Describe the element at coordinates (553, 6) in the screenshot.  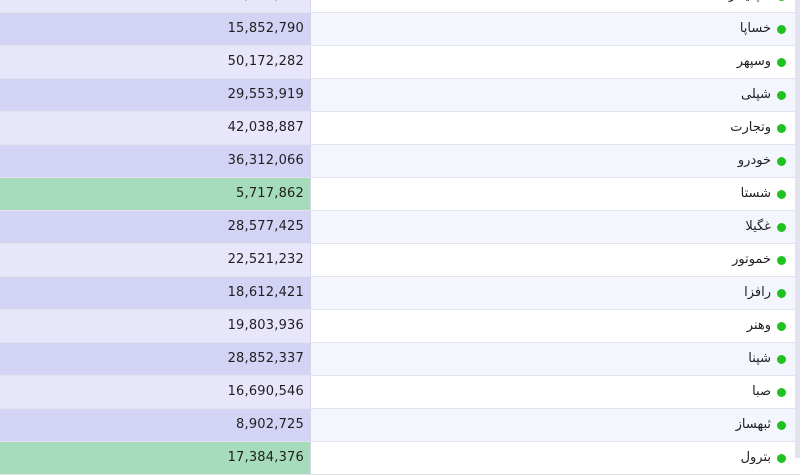
I see `symbol-cell: شپدیدار` at that location.